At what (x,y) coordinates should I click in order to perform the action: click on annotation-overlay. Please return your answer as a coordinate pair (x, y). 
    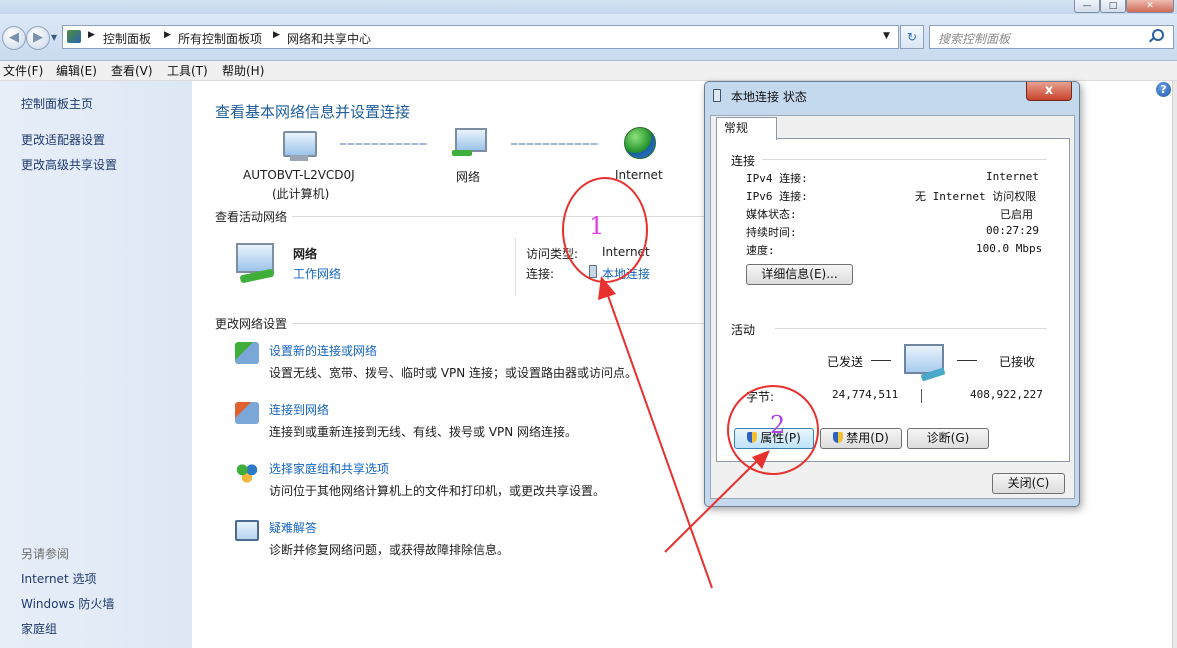
    Looking at the image, I should click on (690, 383).